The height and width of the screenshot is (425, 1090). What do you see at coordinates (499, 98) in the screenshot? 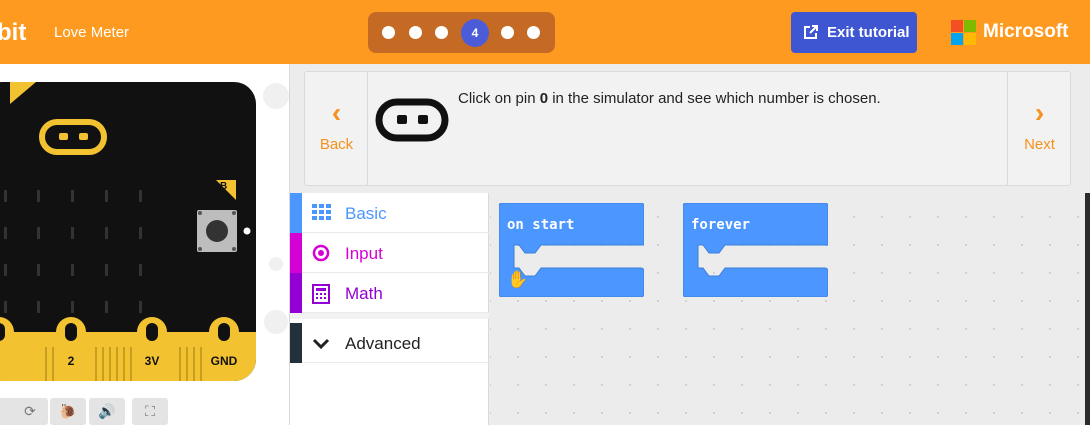
I see `instruction-text: Click on pin` at bounding box center [499, 98].